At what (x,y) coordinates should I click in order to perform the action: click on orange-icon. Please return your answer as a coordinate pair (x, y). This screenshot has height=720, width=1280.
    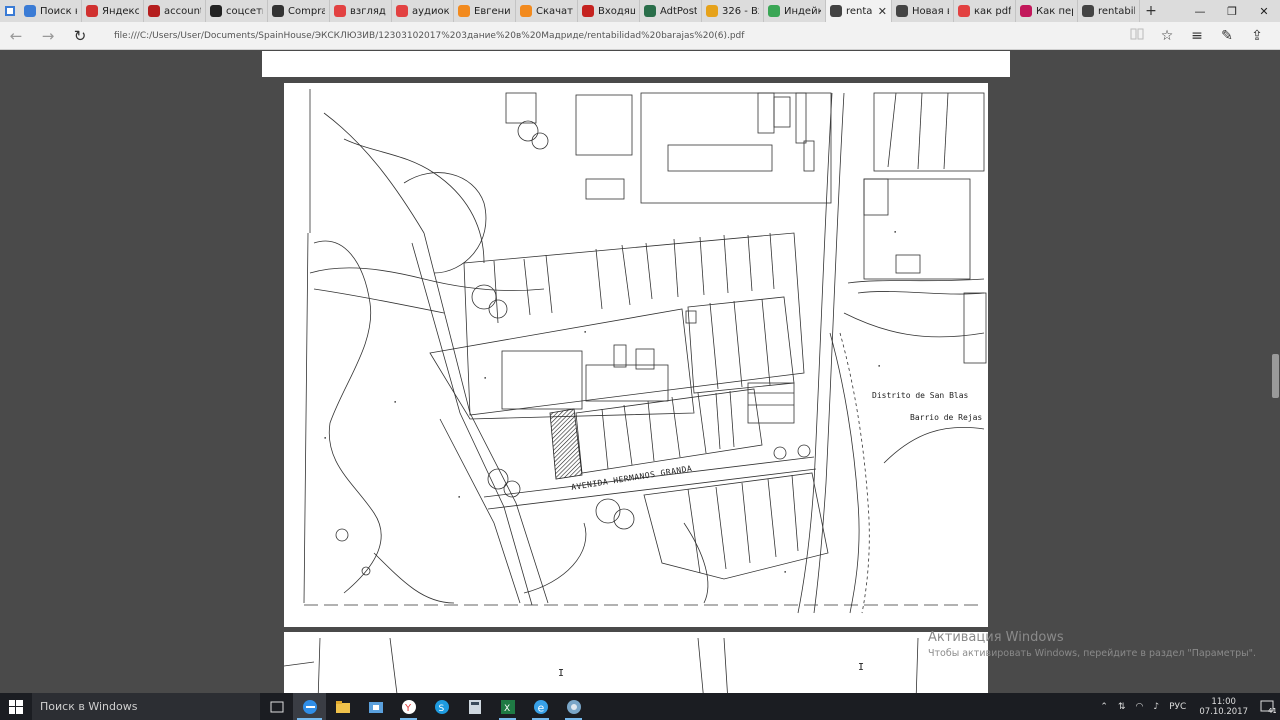
    Looking at the image, I should click on (464, 11).